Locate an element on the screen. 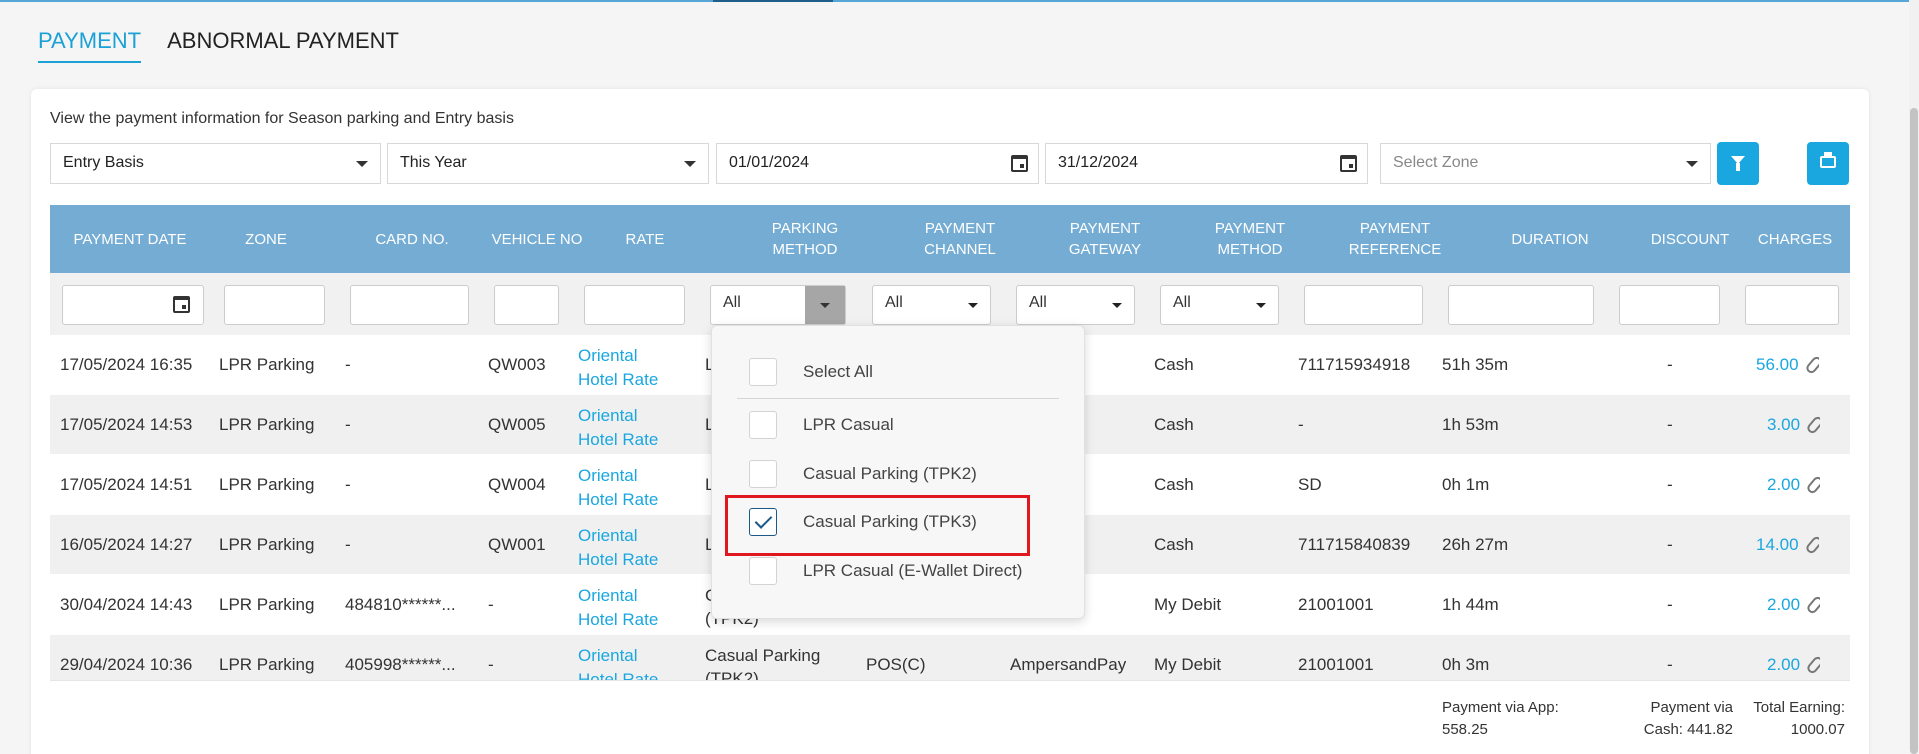 Image resolution: width=1919 pixels, height=754 pixels. tab-payment: PAYMENT is located at coordinates (90, 45).